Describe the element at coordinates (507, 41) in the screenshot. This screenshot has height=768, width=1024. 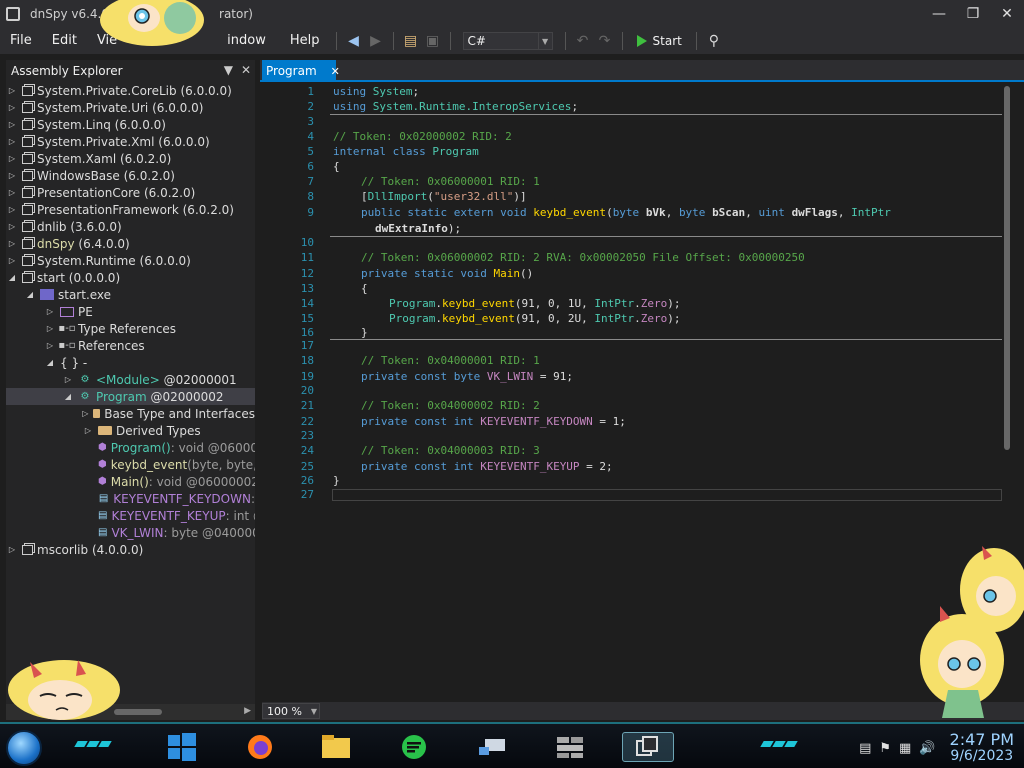
I see `language-select: C# ▼` at that location.